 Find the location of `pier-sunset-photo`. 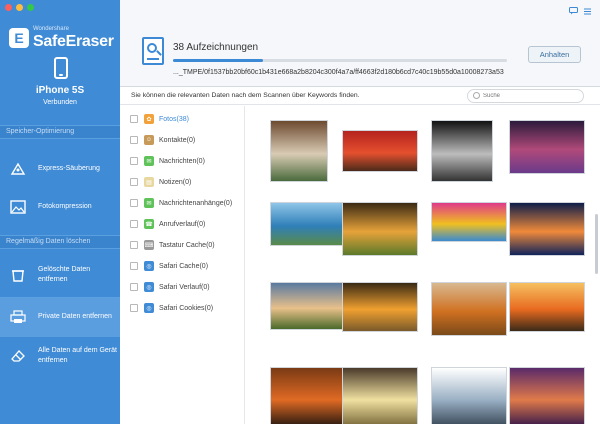

pier-sunset-photo is located at coordinates (547, 307).